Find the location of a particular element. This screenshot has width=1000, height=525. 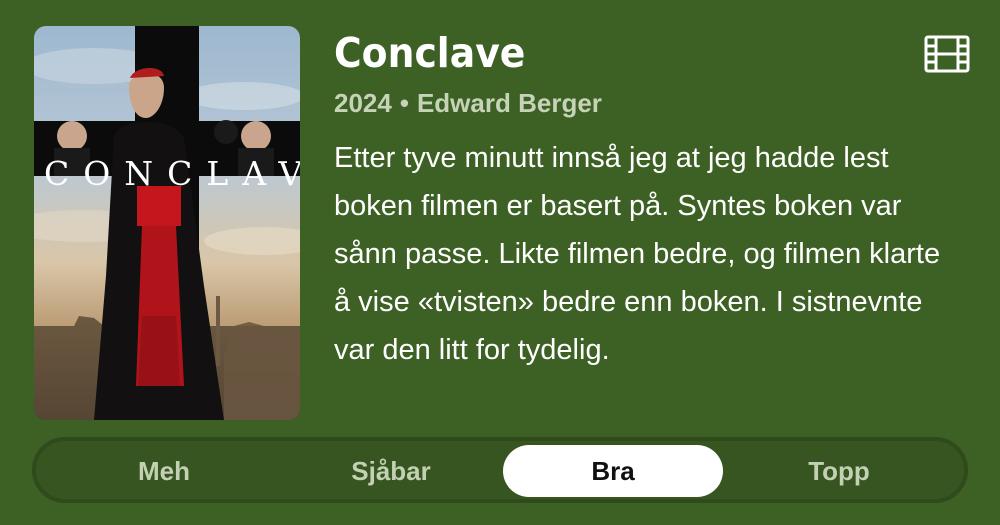

poster-title-text: CONCLAVE is located at coordinates (172, 173).